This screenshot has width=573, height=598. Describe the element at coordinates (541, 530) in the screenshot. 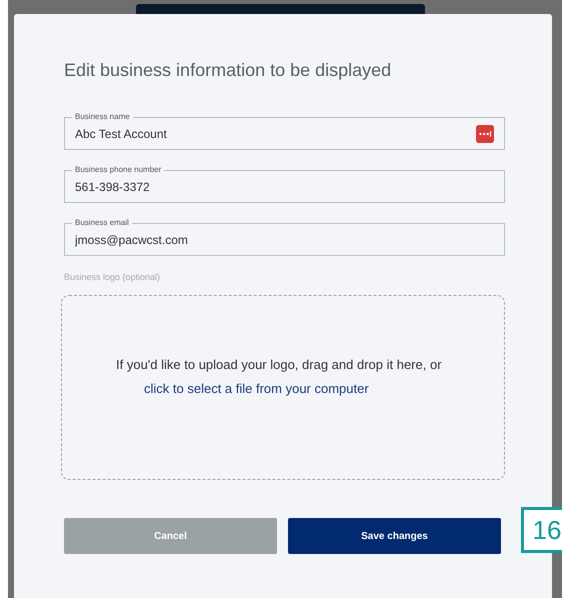

I see `step-badge: 16` at that location.